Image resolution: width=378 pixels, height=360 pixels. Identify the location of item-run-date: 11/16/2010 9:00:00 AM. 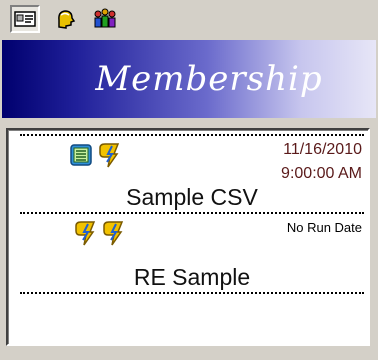
(321, 162).